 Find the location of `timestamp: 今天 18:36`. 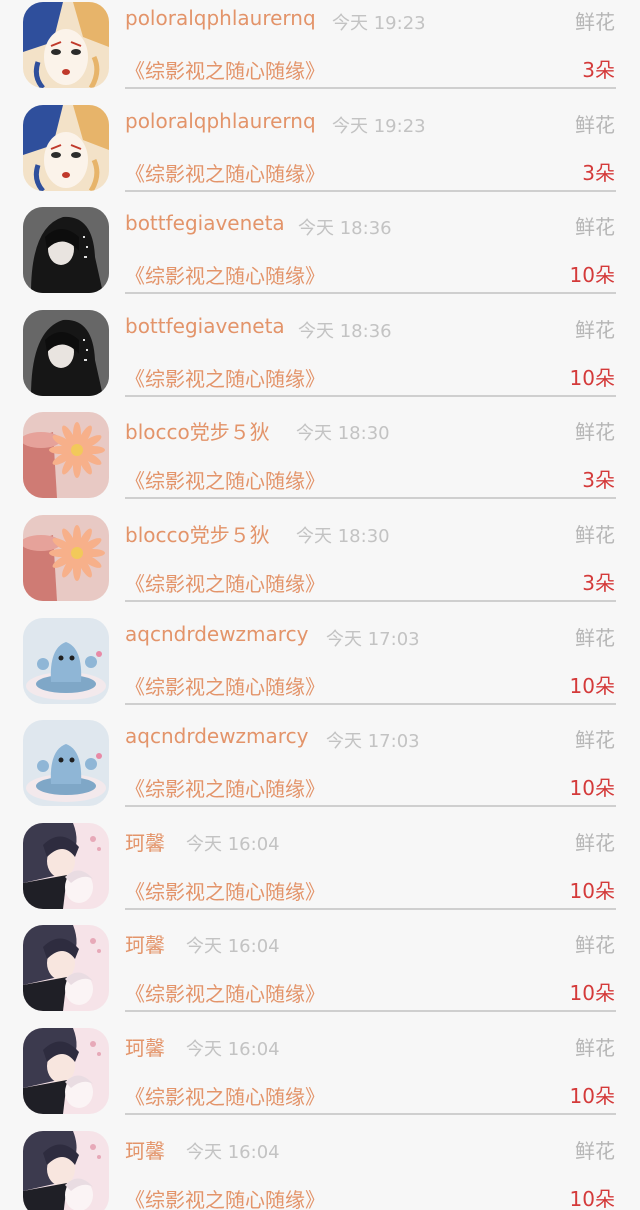

timestamp: 今天 18:36 is located at coordinates (345, 331).